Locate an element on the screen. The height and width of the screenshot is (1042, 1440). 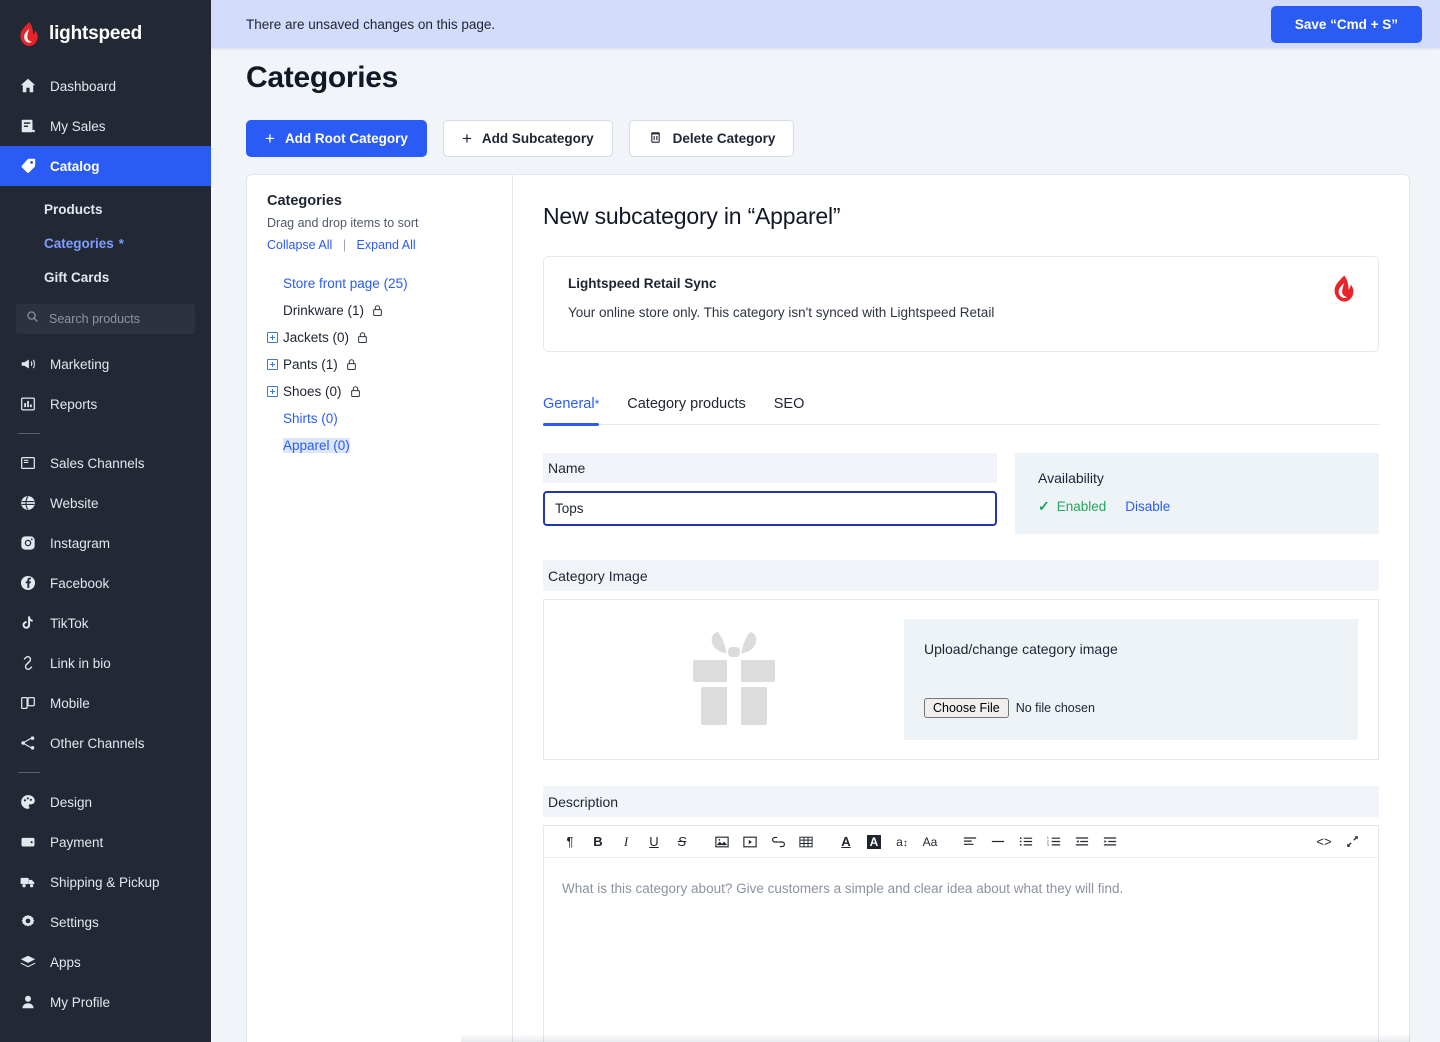
availability-label: Availability is located at coordinates (1071, 478).